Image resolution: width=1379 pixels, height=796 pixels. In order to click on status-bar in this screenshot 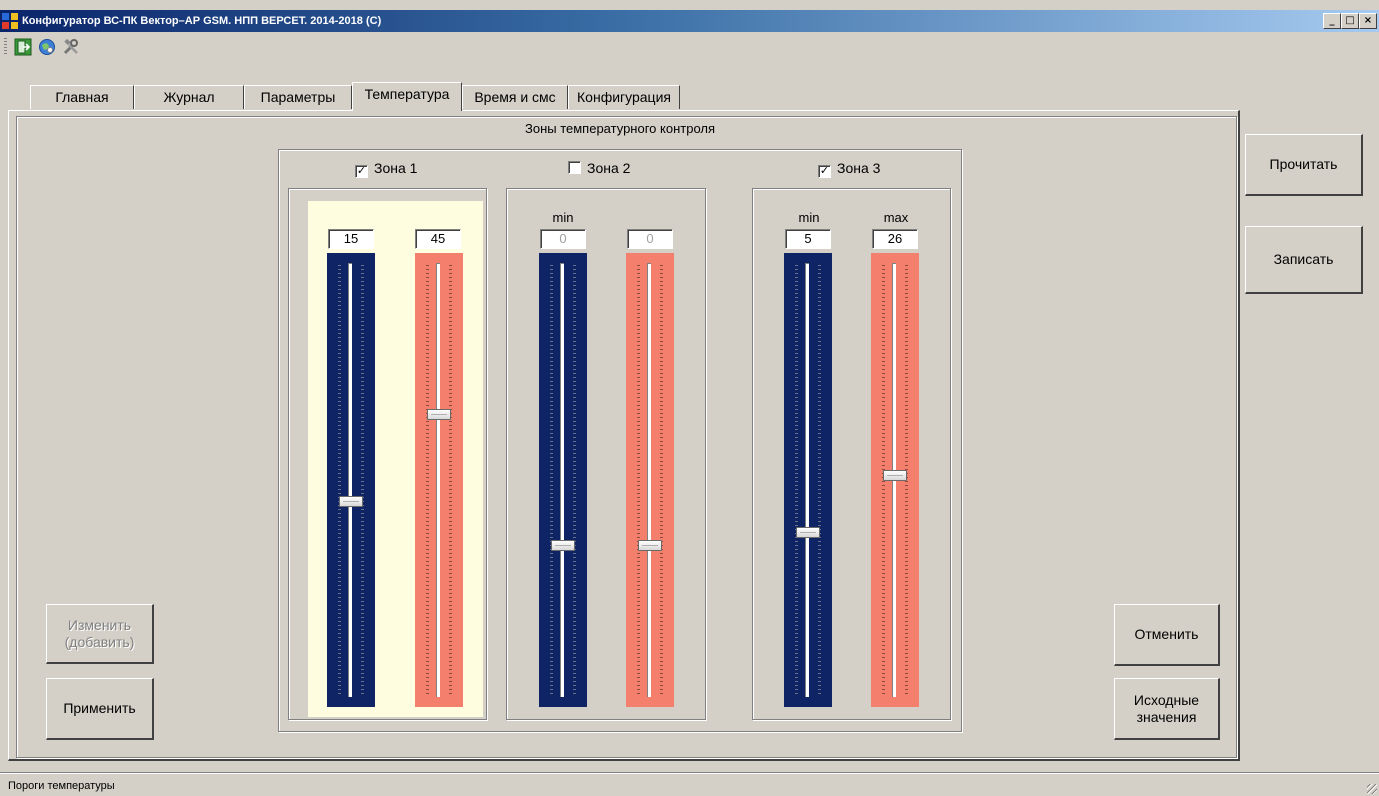, I will do `click(689, 784)`.